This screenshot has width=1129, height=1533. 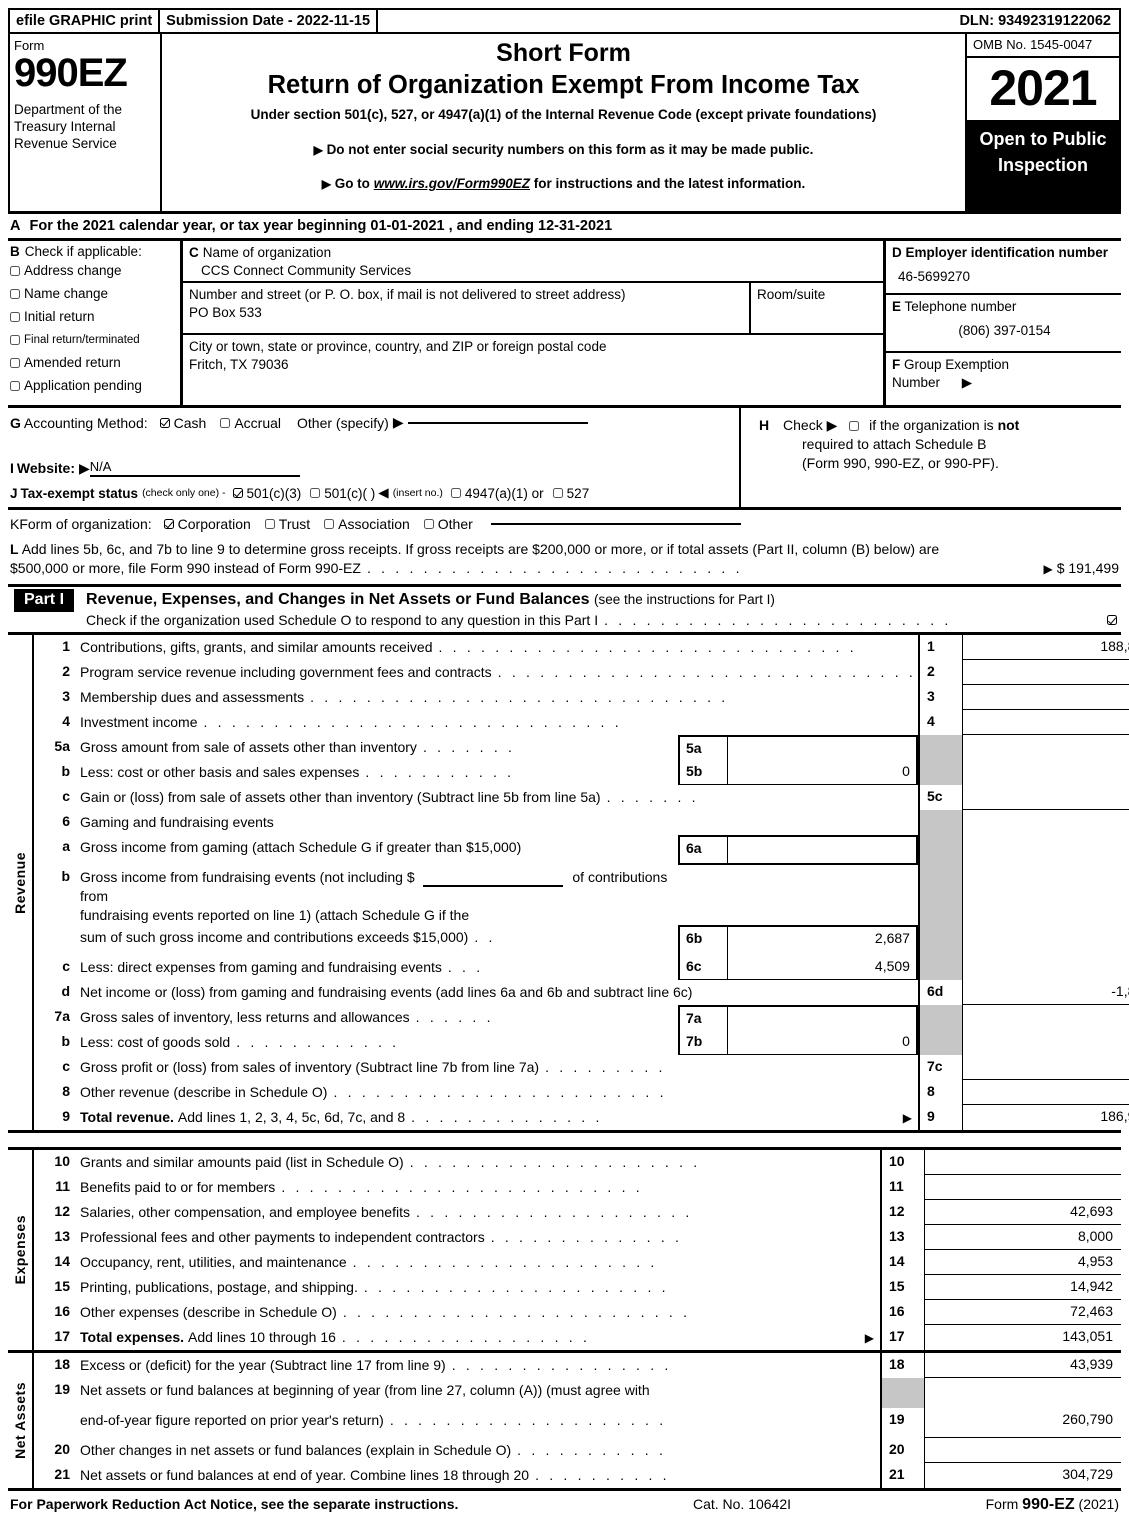 What do you see at coordinates (274, 493) in the screenshot?
I see `opt-501c3-label: 501(c)(3)` at bounding box center [274, 493].